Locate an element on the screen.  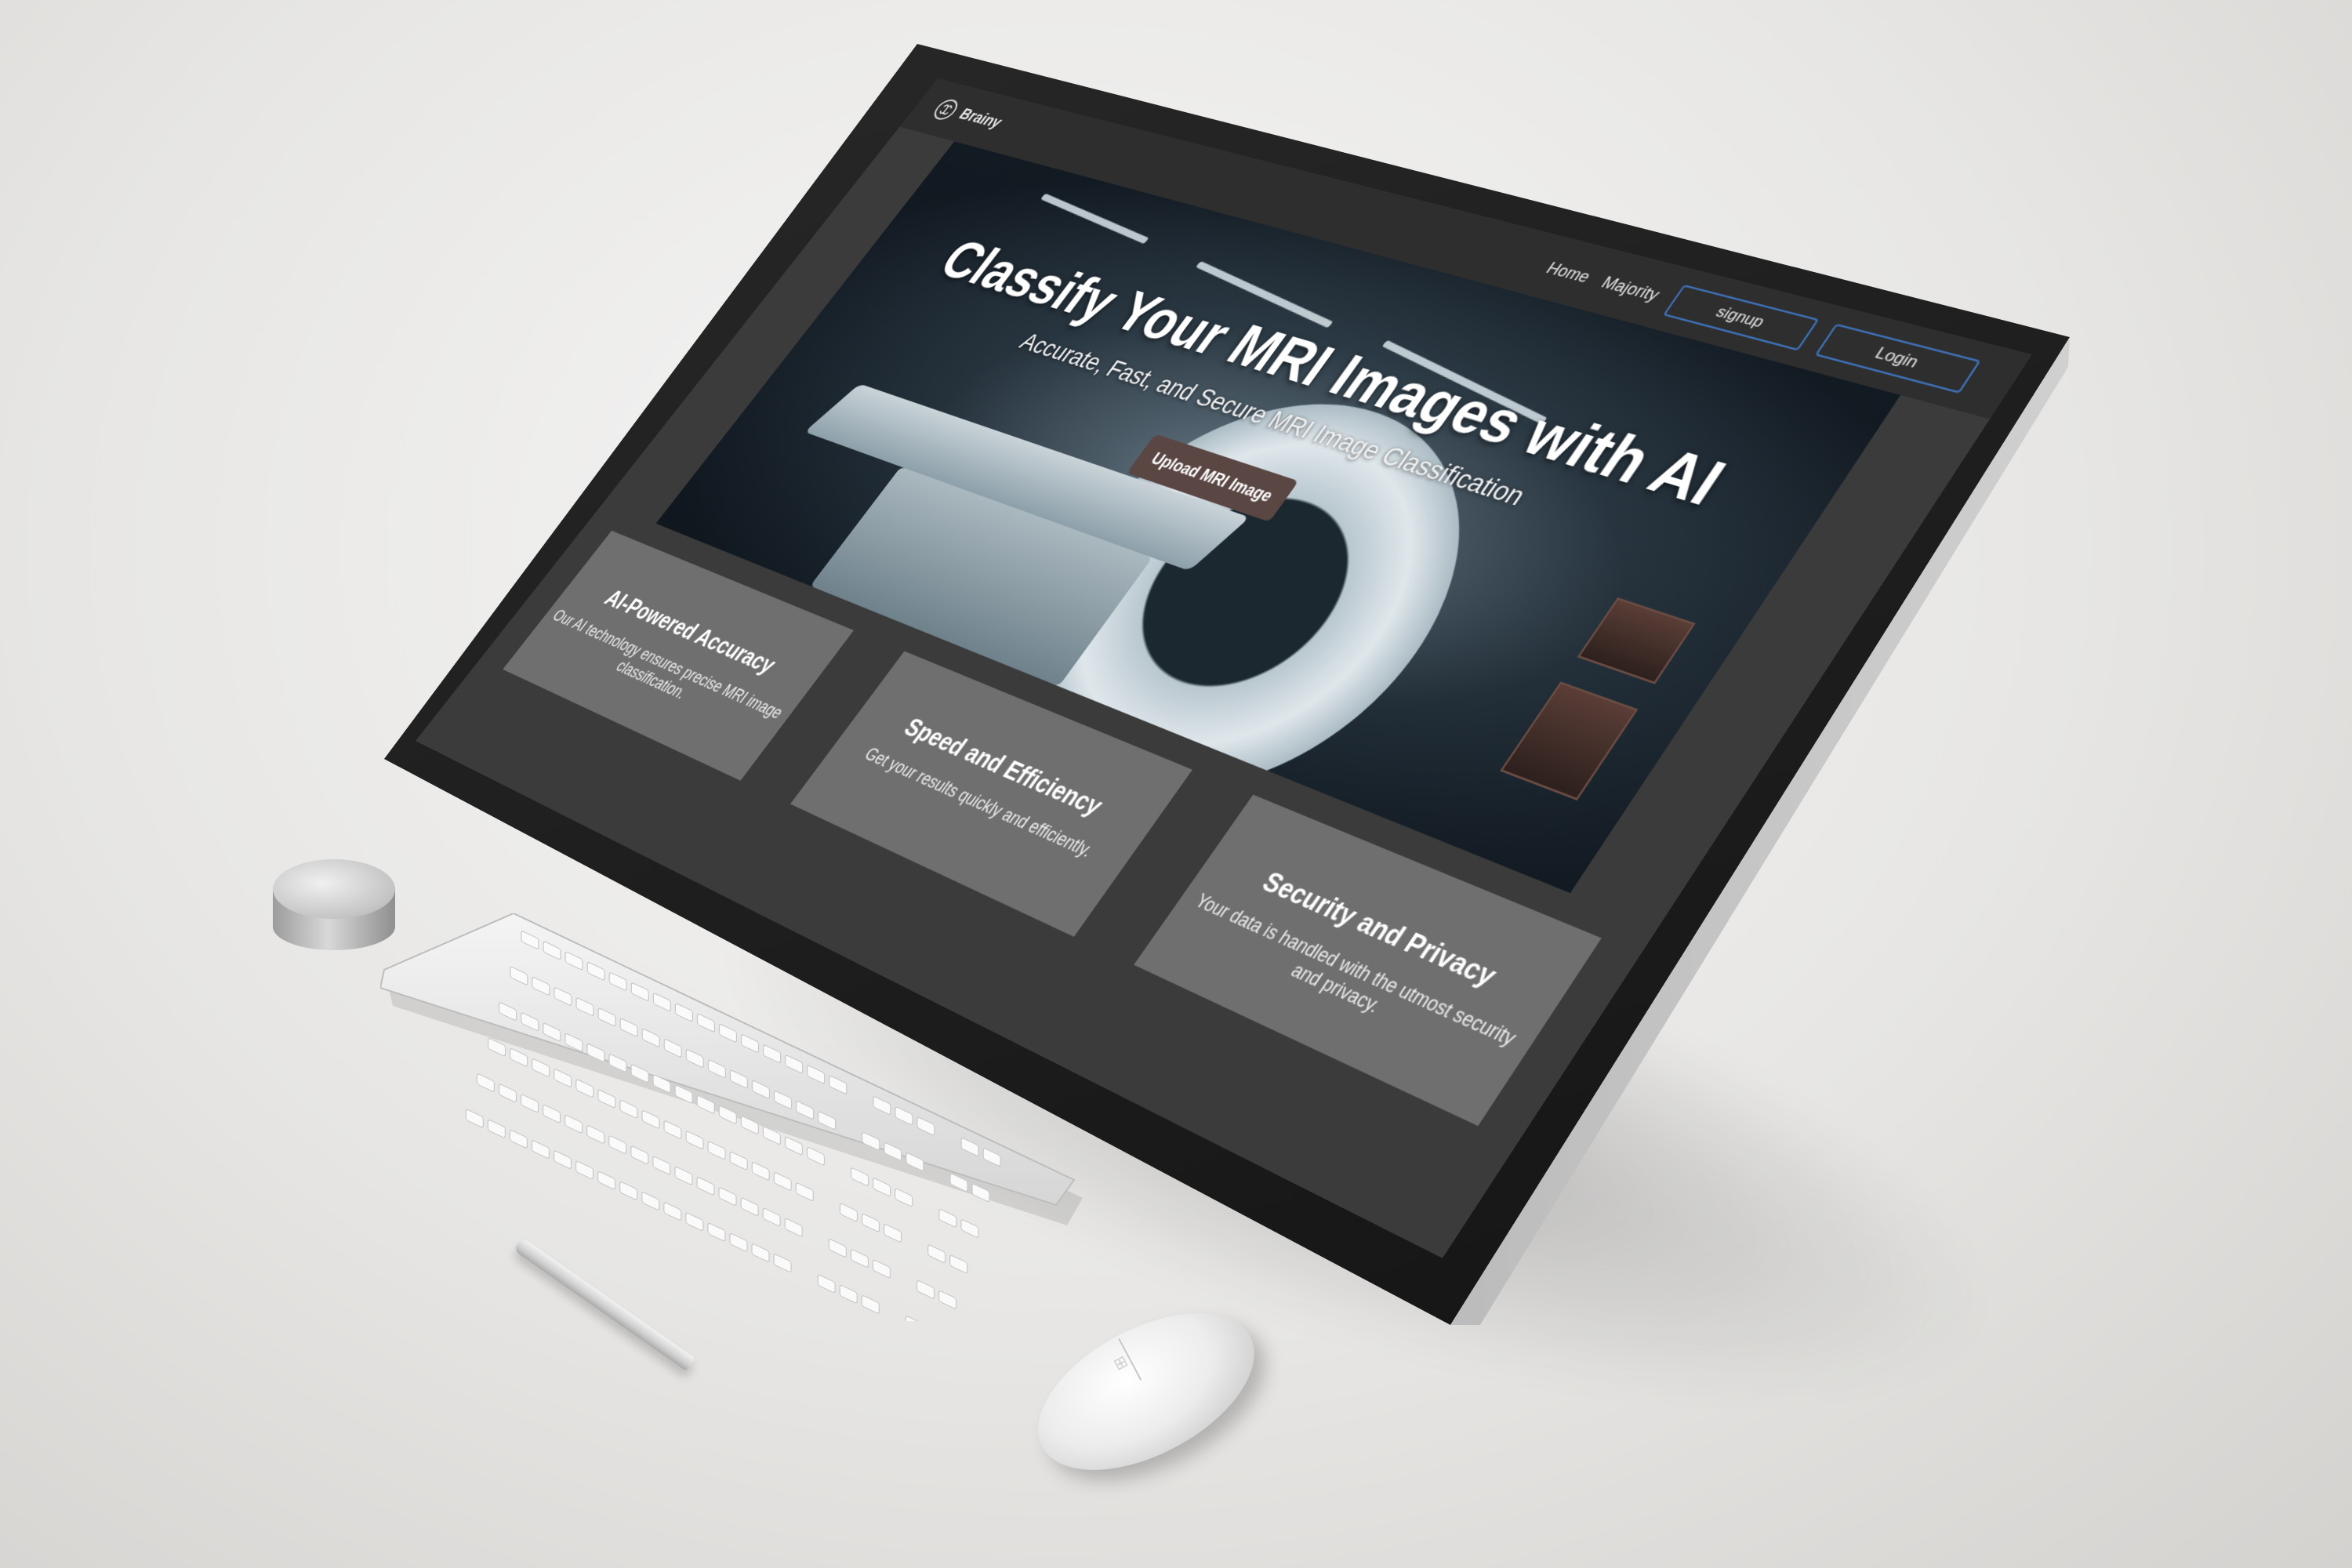
brand-name: Brainy is located at coordinates (981, 118).